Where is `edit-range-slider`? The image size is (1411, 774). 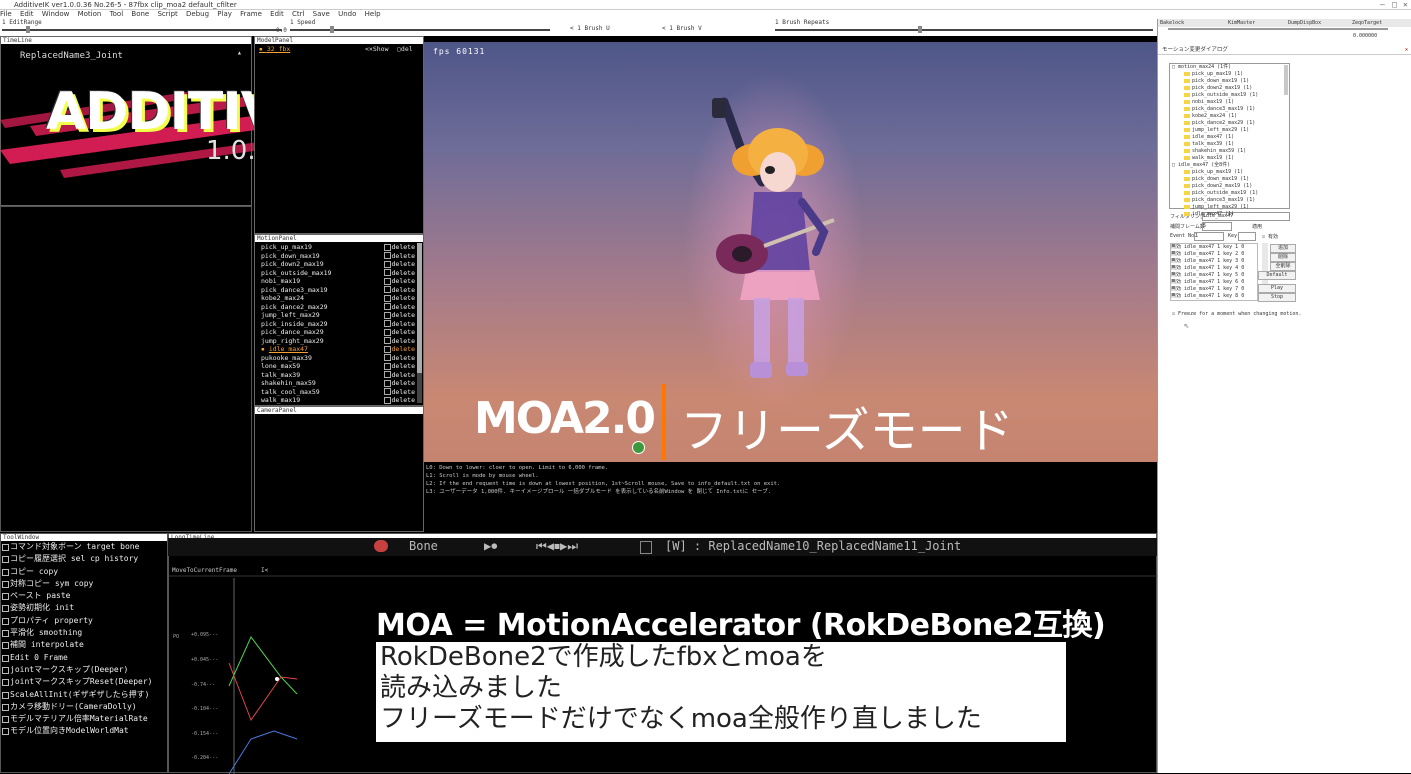 edit-range-slider is located at coordinates (142, 30).